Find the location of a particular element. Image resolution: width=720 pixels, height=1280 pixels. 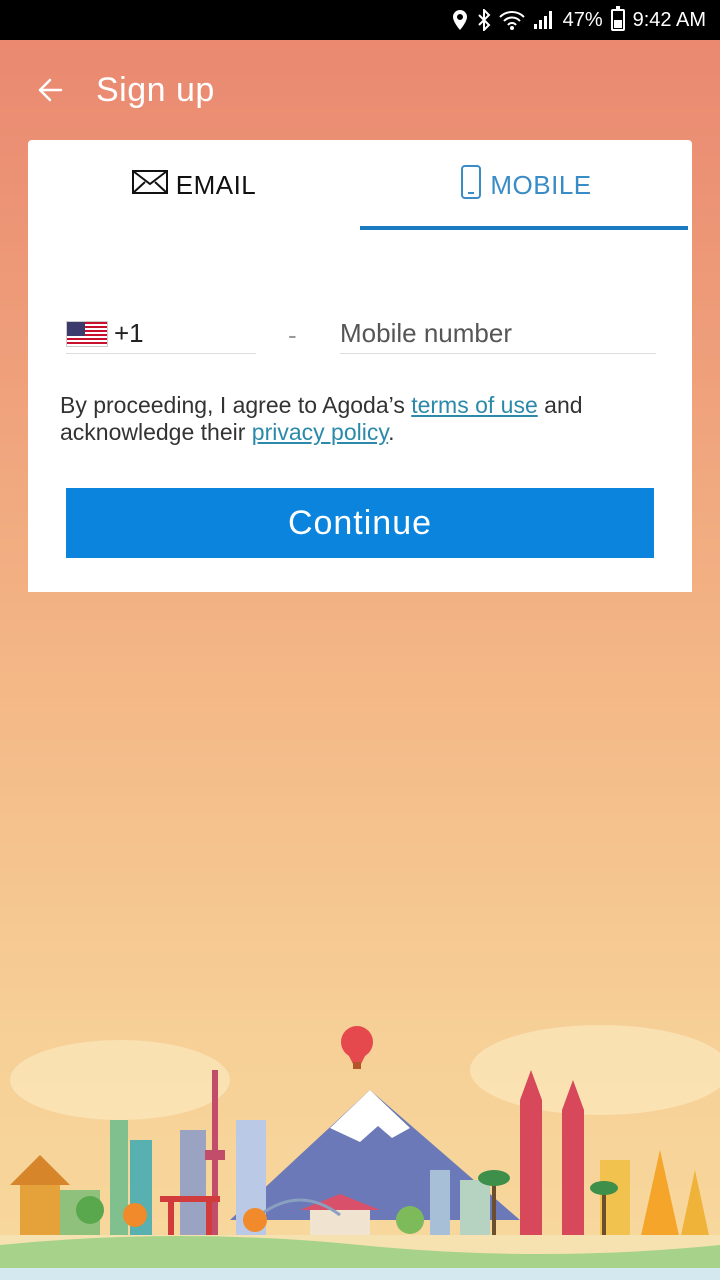

phone-icon is located at coordinates (471, 185).